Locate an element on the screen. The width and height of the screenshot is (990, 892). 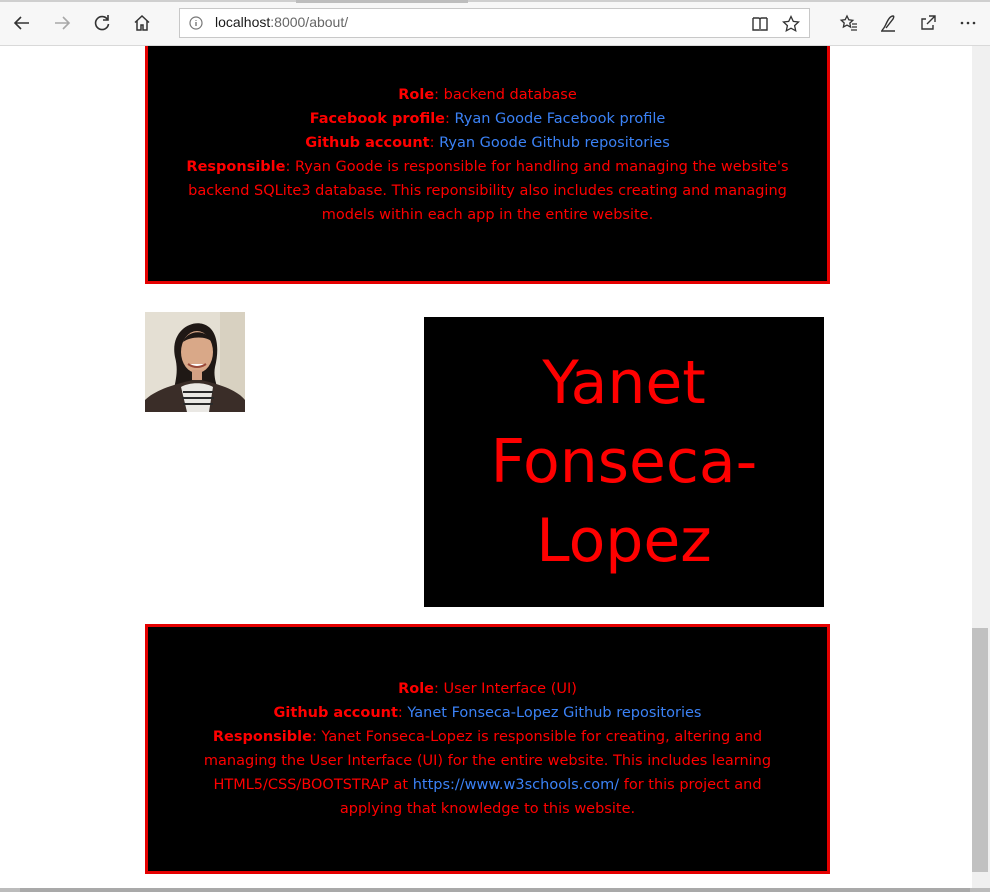
member-photo-yanet is located at coordinates (195, 362).